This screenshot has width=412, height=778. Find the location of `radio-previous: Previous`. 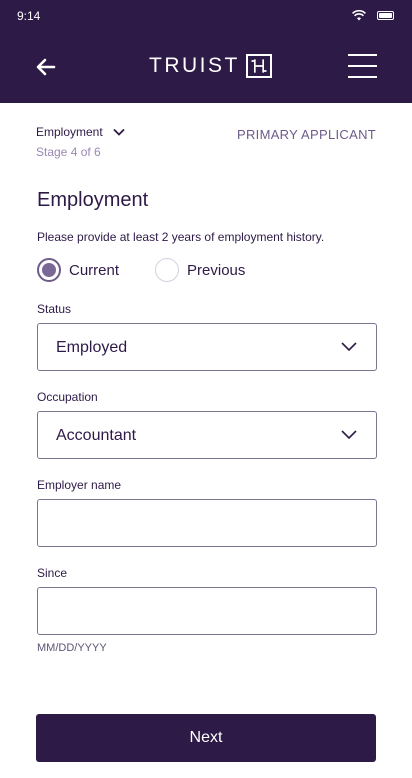

radio-previous: Previous is located at coordinates (200, 270).